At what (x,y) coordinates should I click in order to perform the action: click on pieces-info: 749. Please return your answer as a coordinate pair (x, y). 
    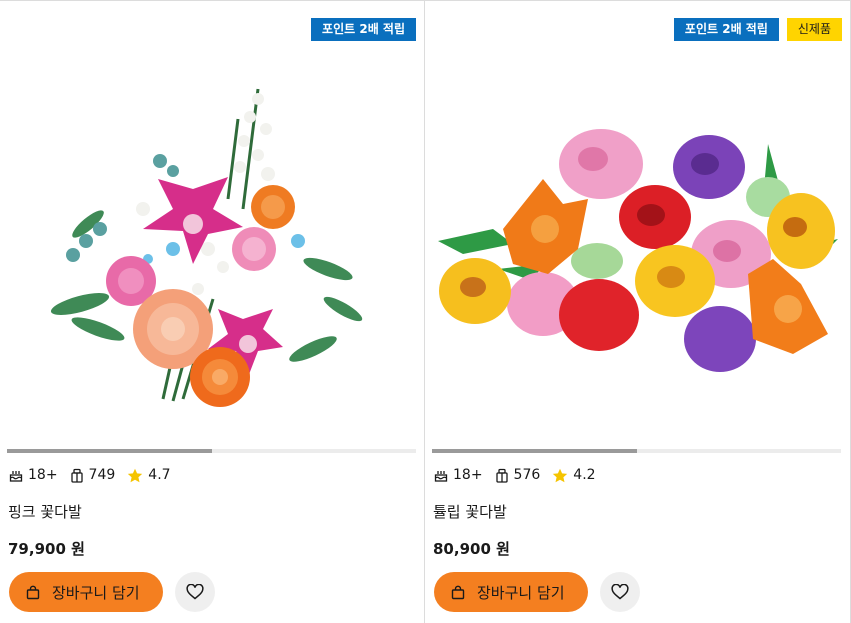
    Looking at the image, I should click on (93, 475).